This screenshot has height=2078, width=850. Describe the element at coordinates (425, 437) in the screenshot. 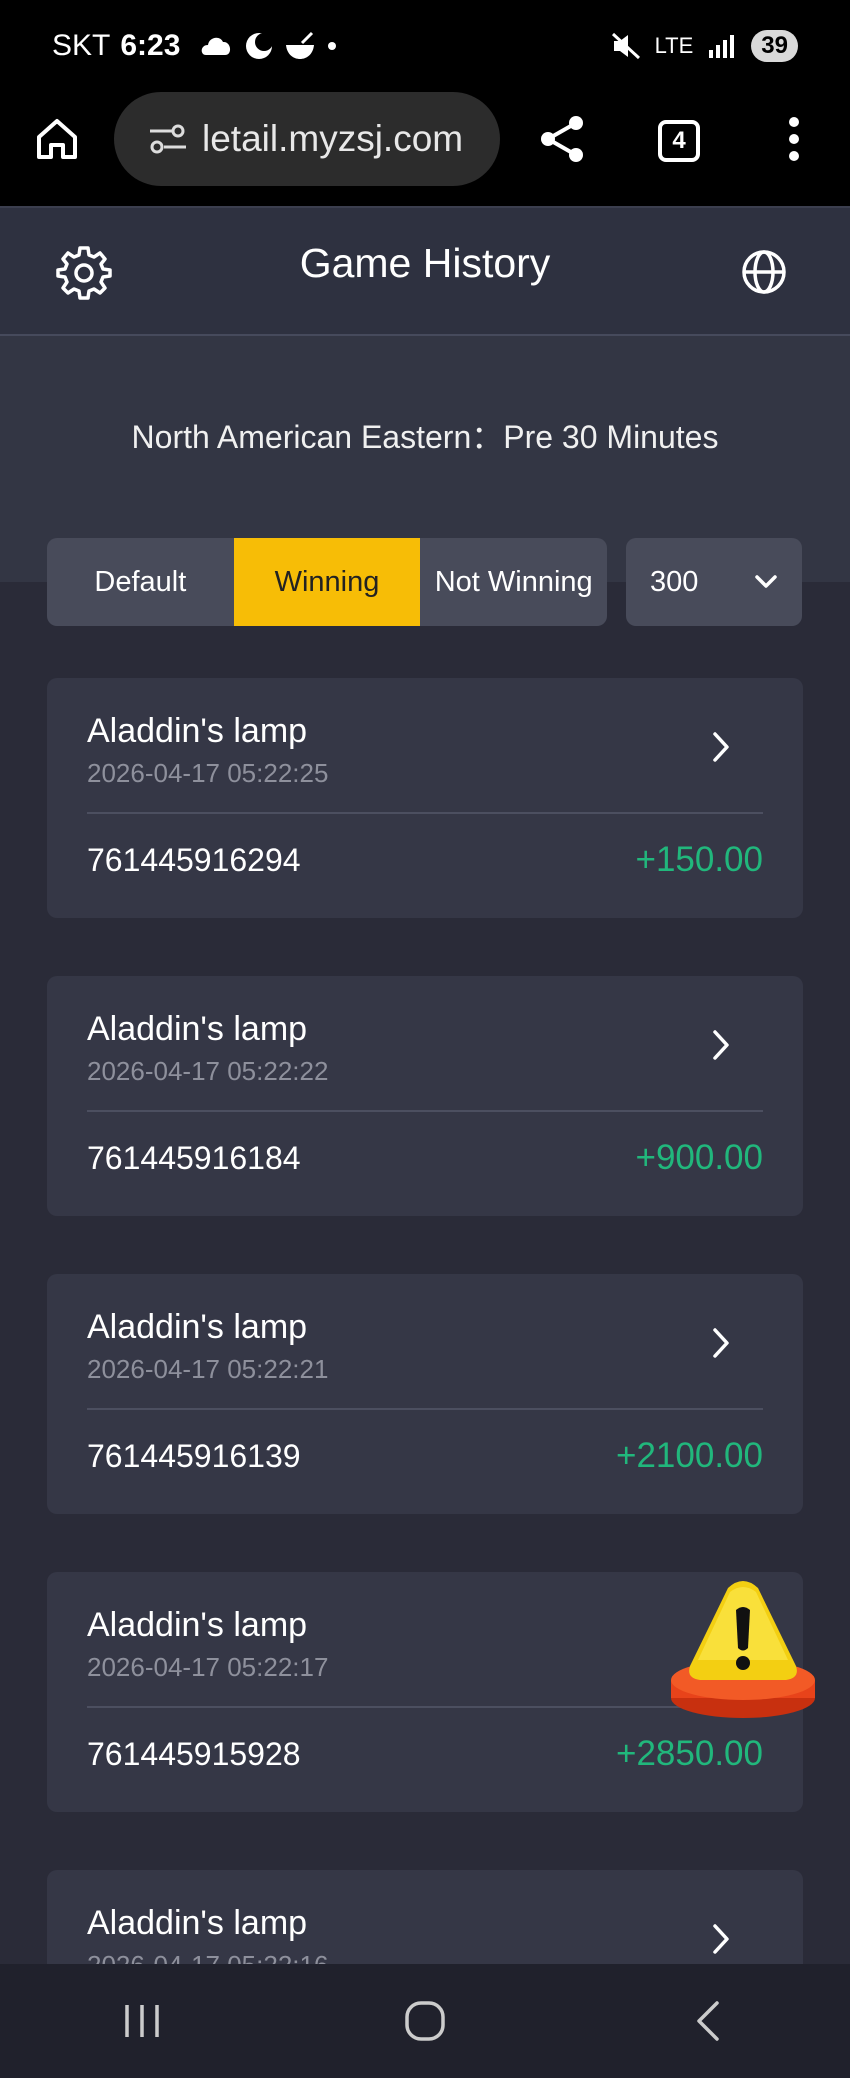

I see `timezone-label: North American Eastern：Pre 30 Minutes` at that location.